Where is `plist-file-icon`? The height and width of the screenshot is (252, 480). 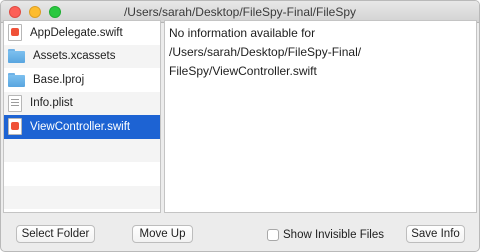 plist-file-icon is located at coordinates (15, 103).